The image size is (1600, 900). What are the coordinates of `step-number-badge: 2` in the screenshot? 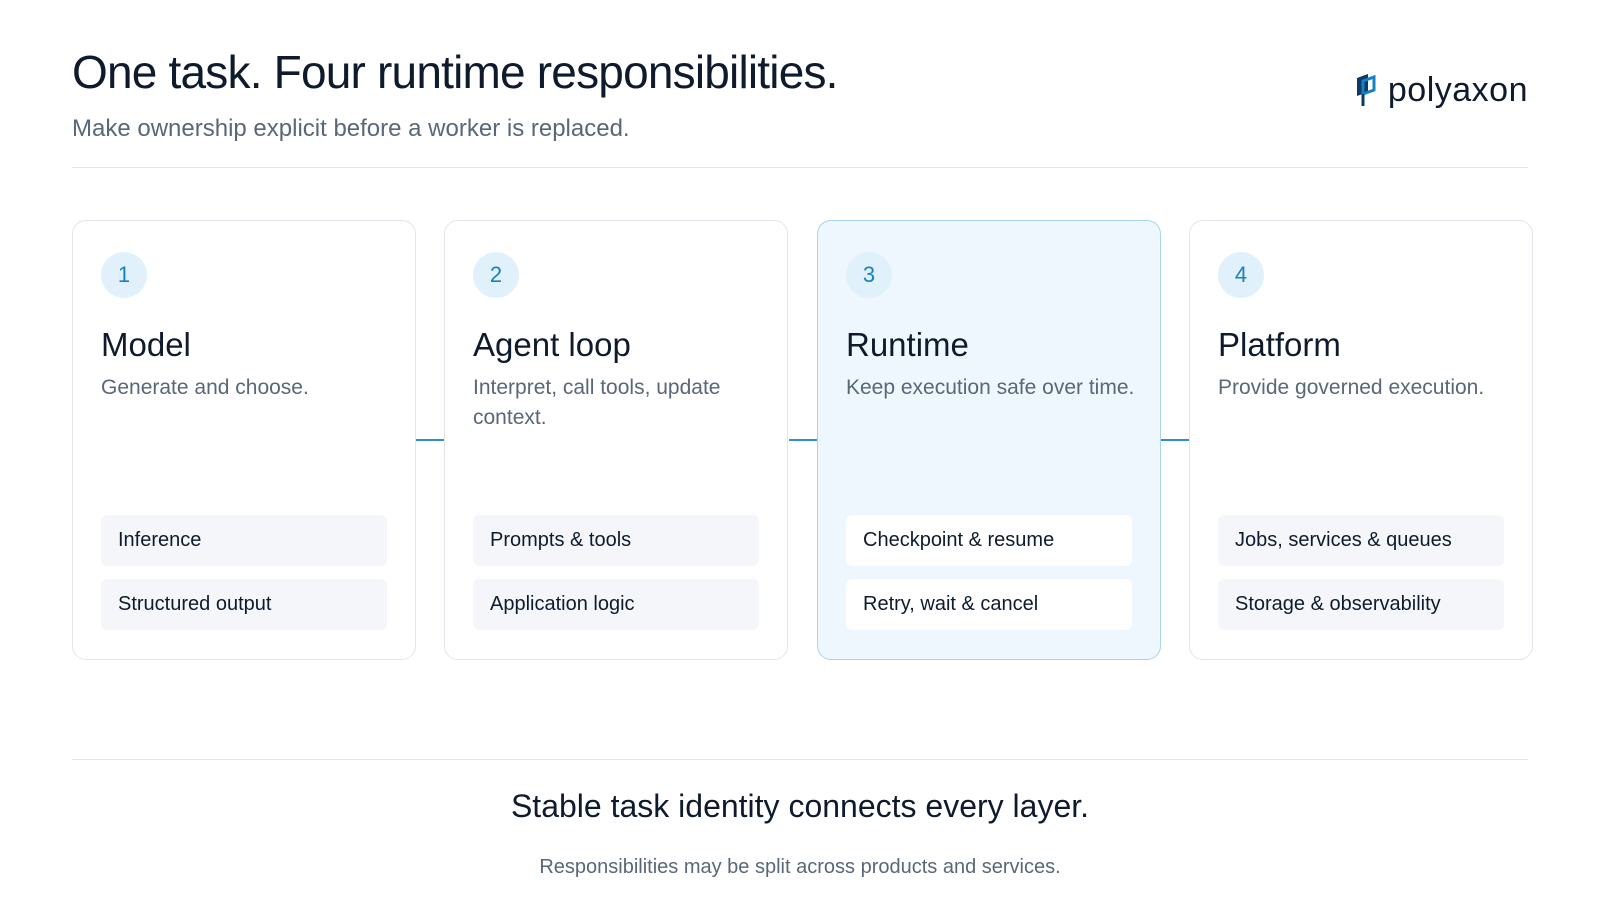 It's located at (496, 275).